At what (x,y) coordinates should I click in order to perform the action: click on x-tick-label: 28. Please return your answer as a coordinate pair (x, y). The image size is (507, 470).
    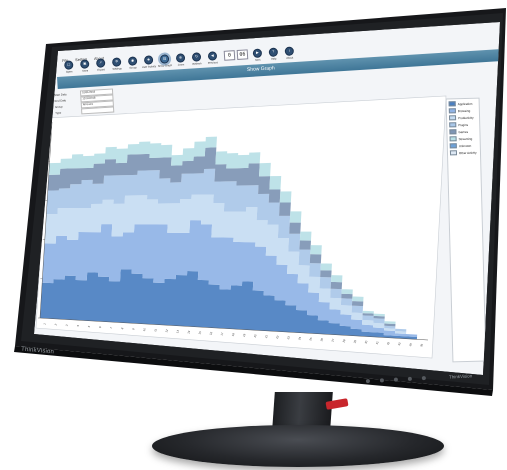
    Looking at the image, I should click on (344, 340).